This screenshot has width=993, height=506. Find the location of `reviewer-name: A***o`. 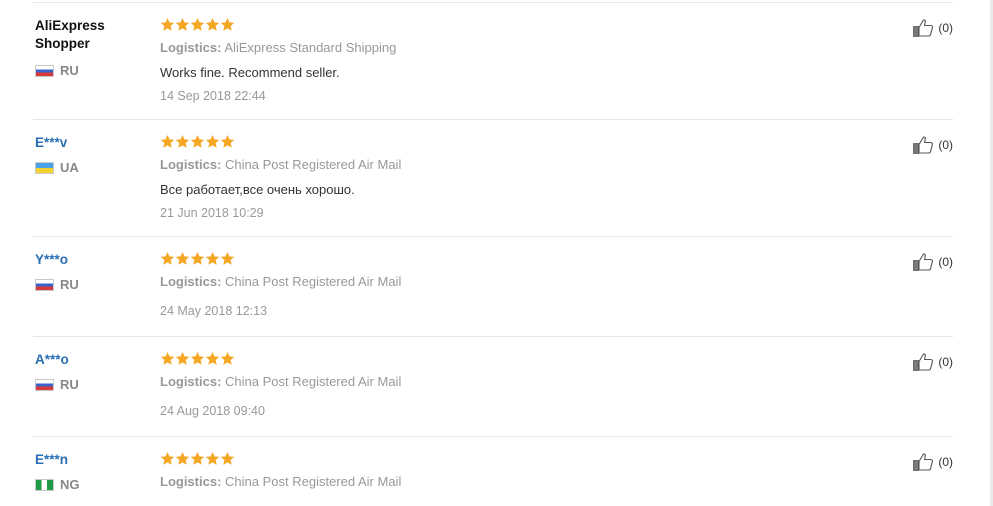

reviewer-name: A***o is located at coordinates (52, 360).